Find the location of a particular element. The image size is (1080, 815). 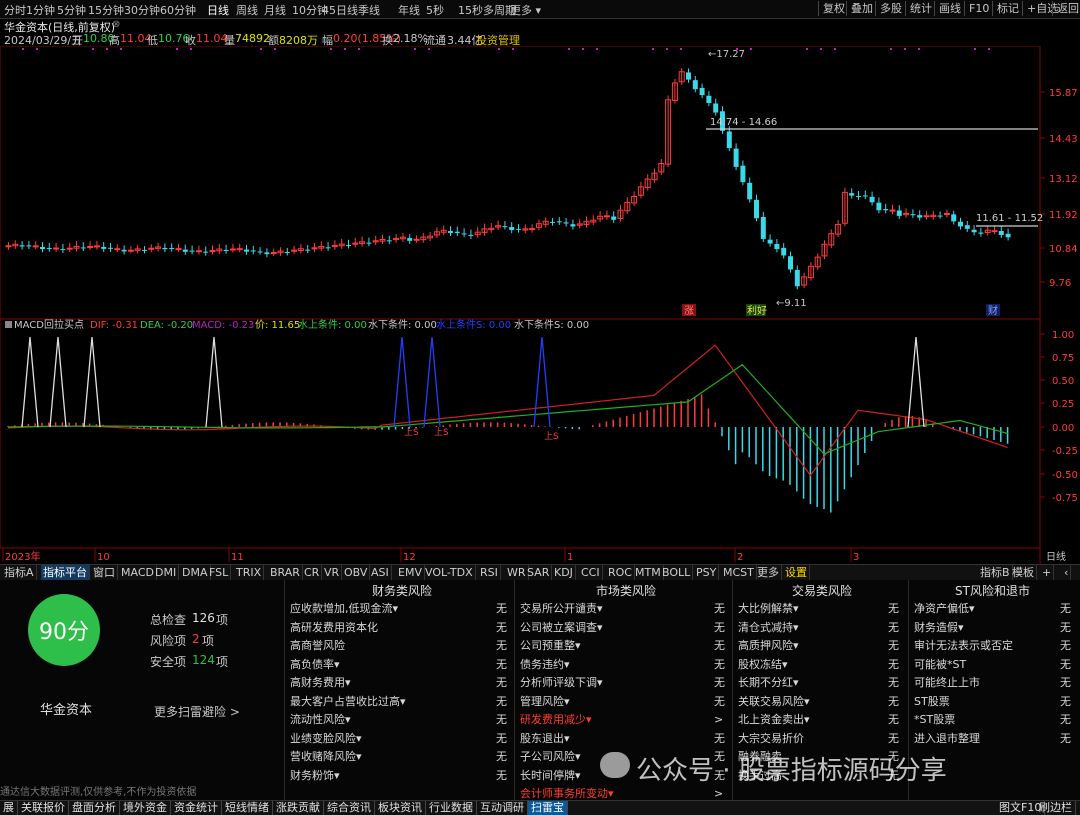

toolstrip-item-3: MACD is located at coordinates (138, 572).